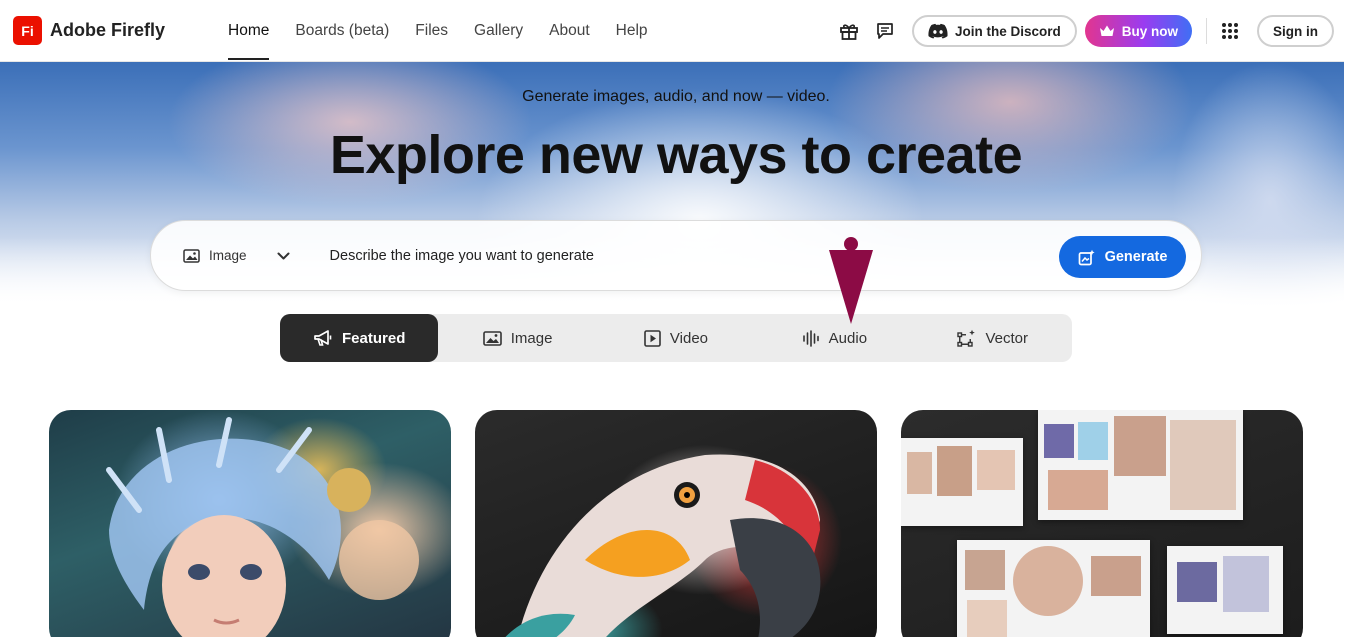 This screenshot has width=1358, height=637. Describe the element at coordinates (431, 31) in the screenshot. I see `nav-files: Files` at that location.